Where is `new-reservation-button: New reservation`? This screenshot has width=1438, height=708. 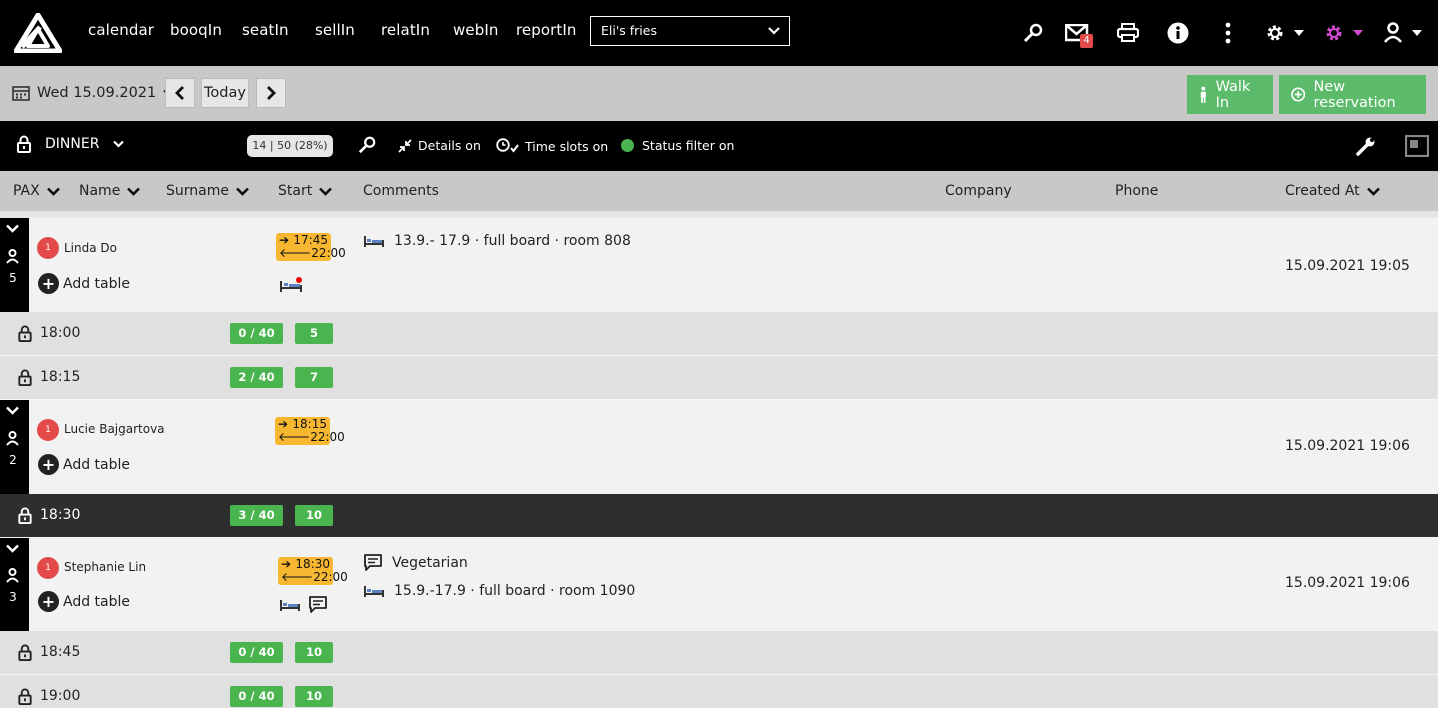
new-reservation-button: New reservation is located at coordinates (1352, 94).